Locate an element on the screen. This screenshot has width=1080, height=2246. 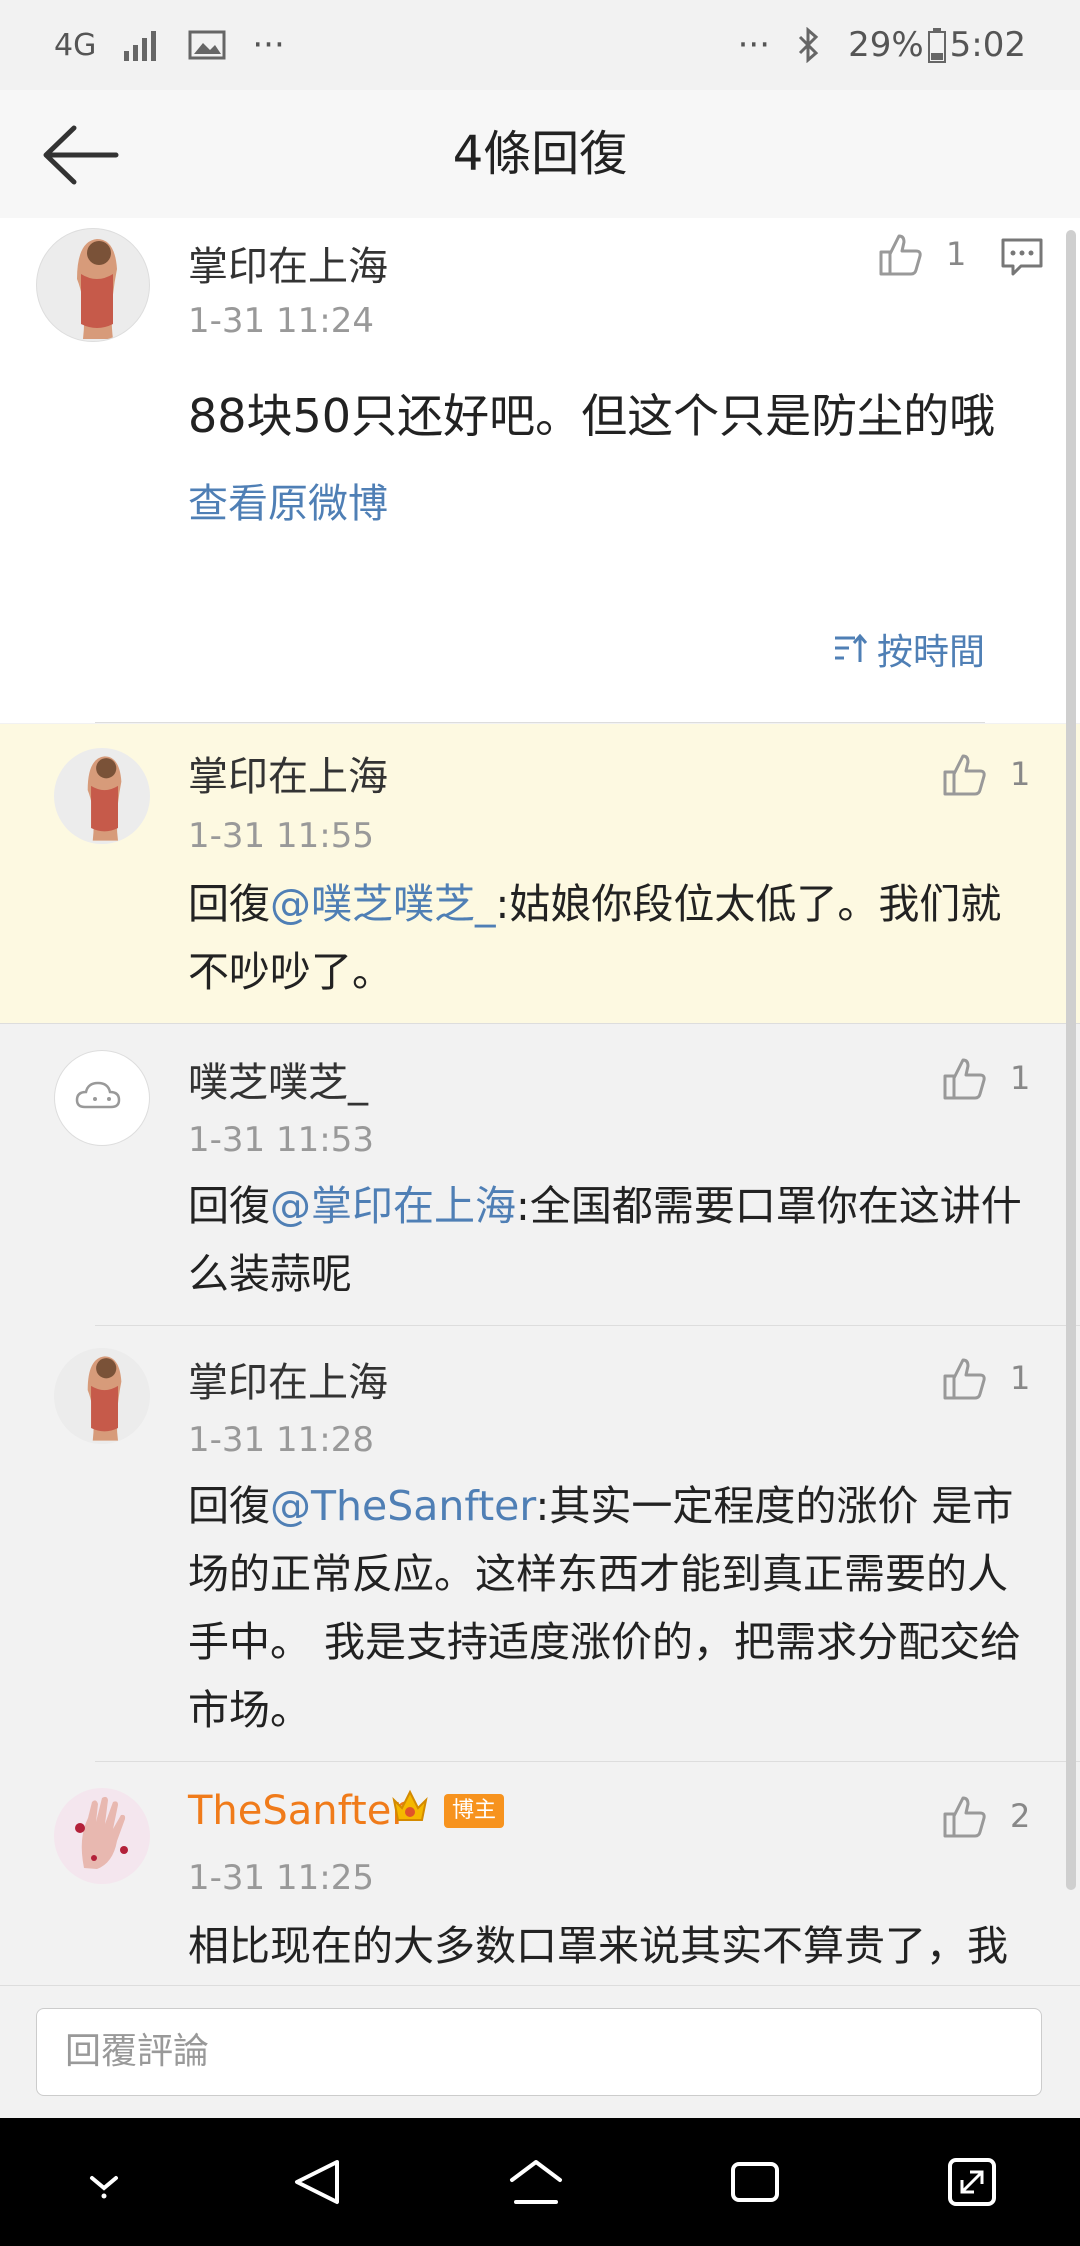
sort-label: 按時間 is located at coordinates (930, 652).